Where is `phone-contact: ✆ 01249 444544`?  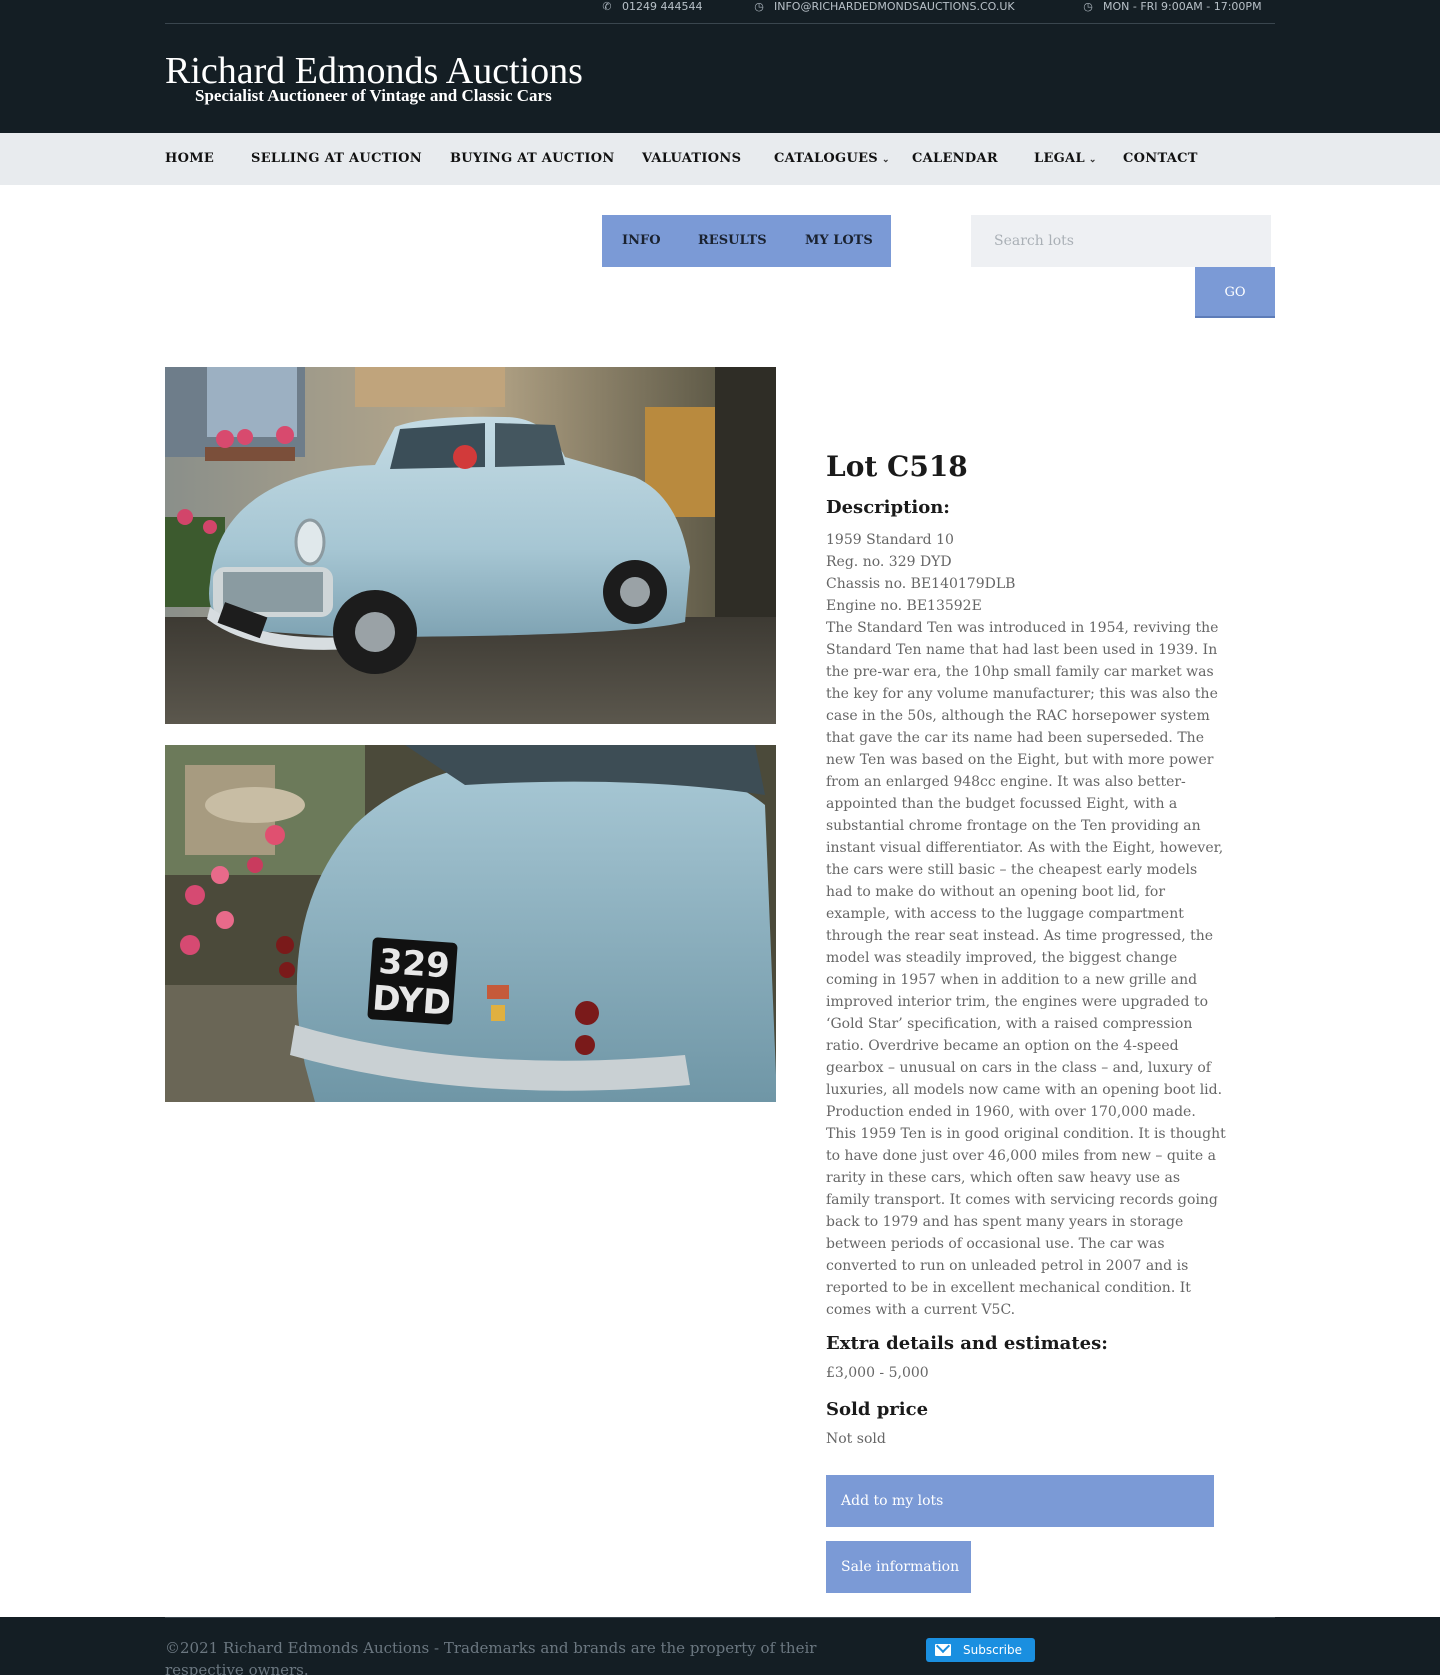
phone-contact: ✆ 01249 444544 is located at coordinates (651, 7).